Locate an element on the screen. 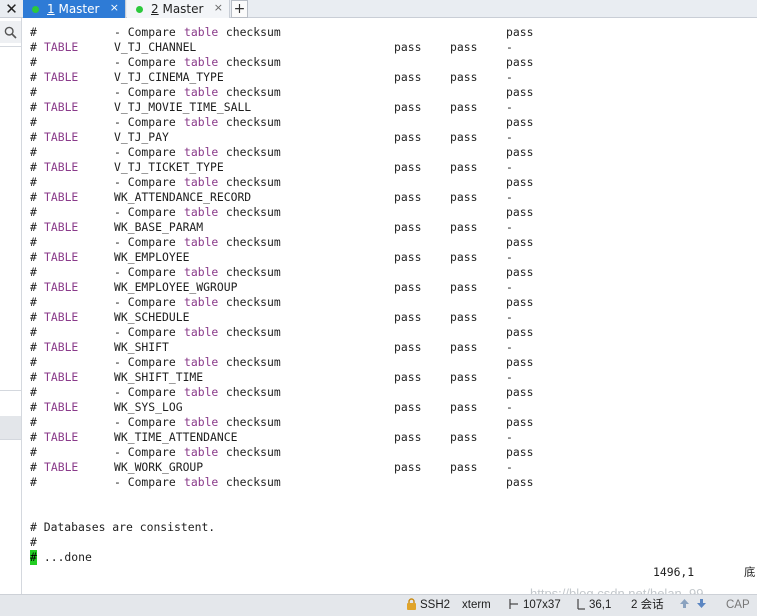 The width and height of the screenshot is (757, 616). tab-number: 1 is located at coordinates (51, 9).